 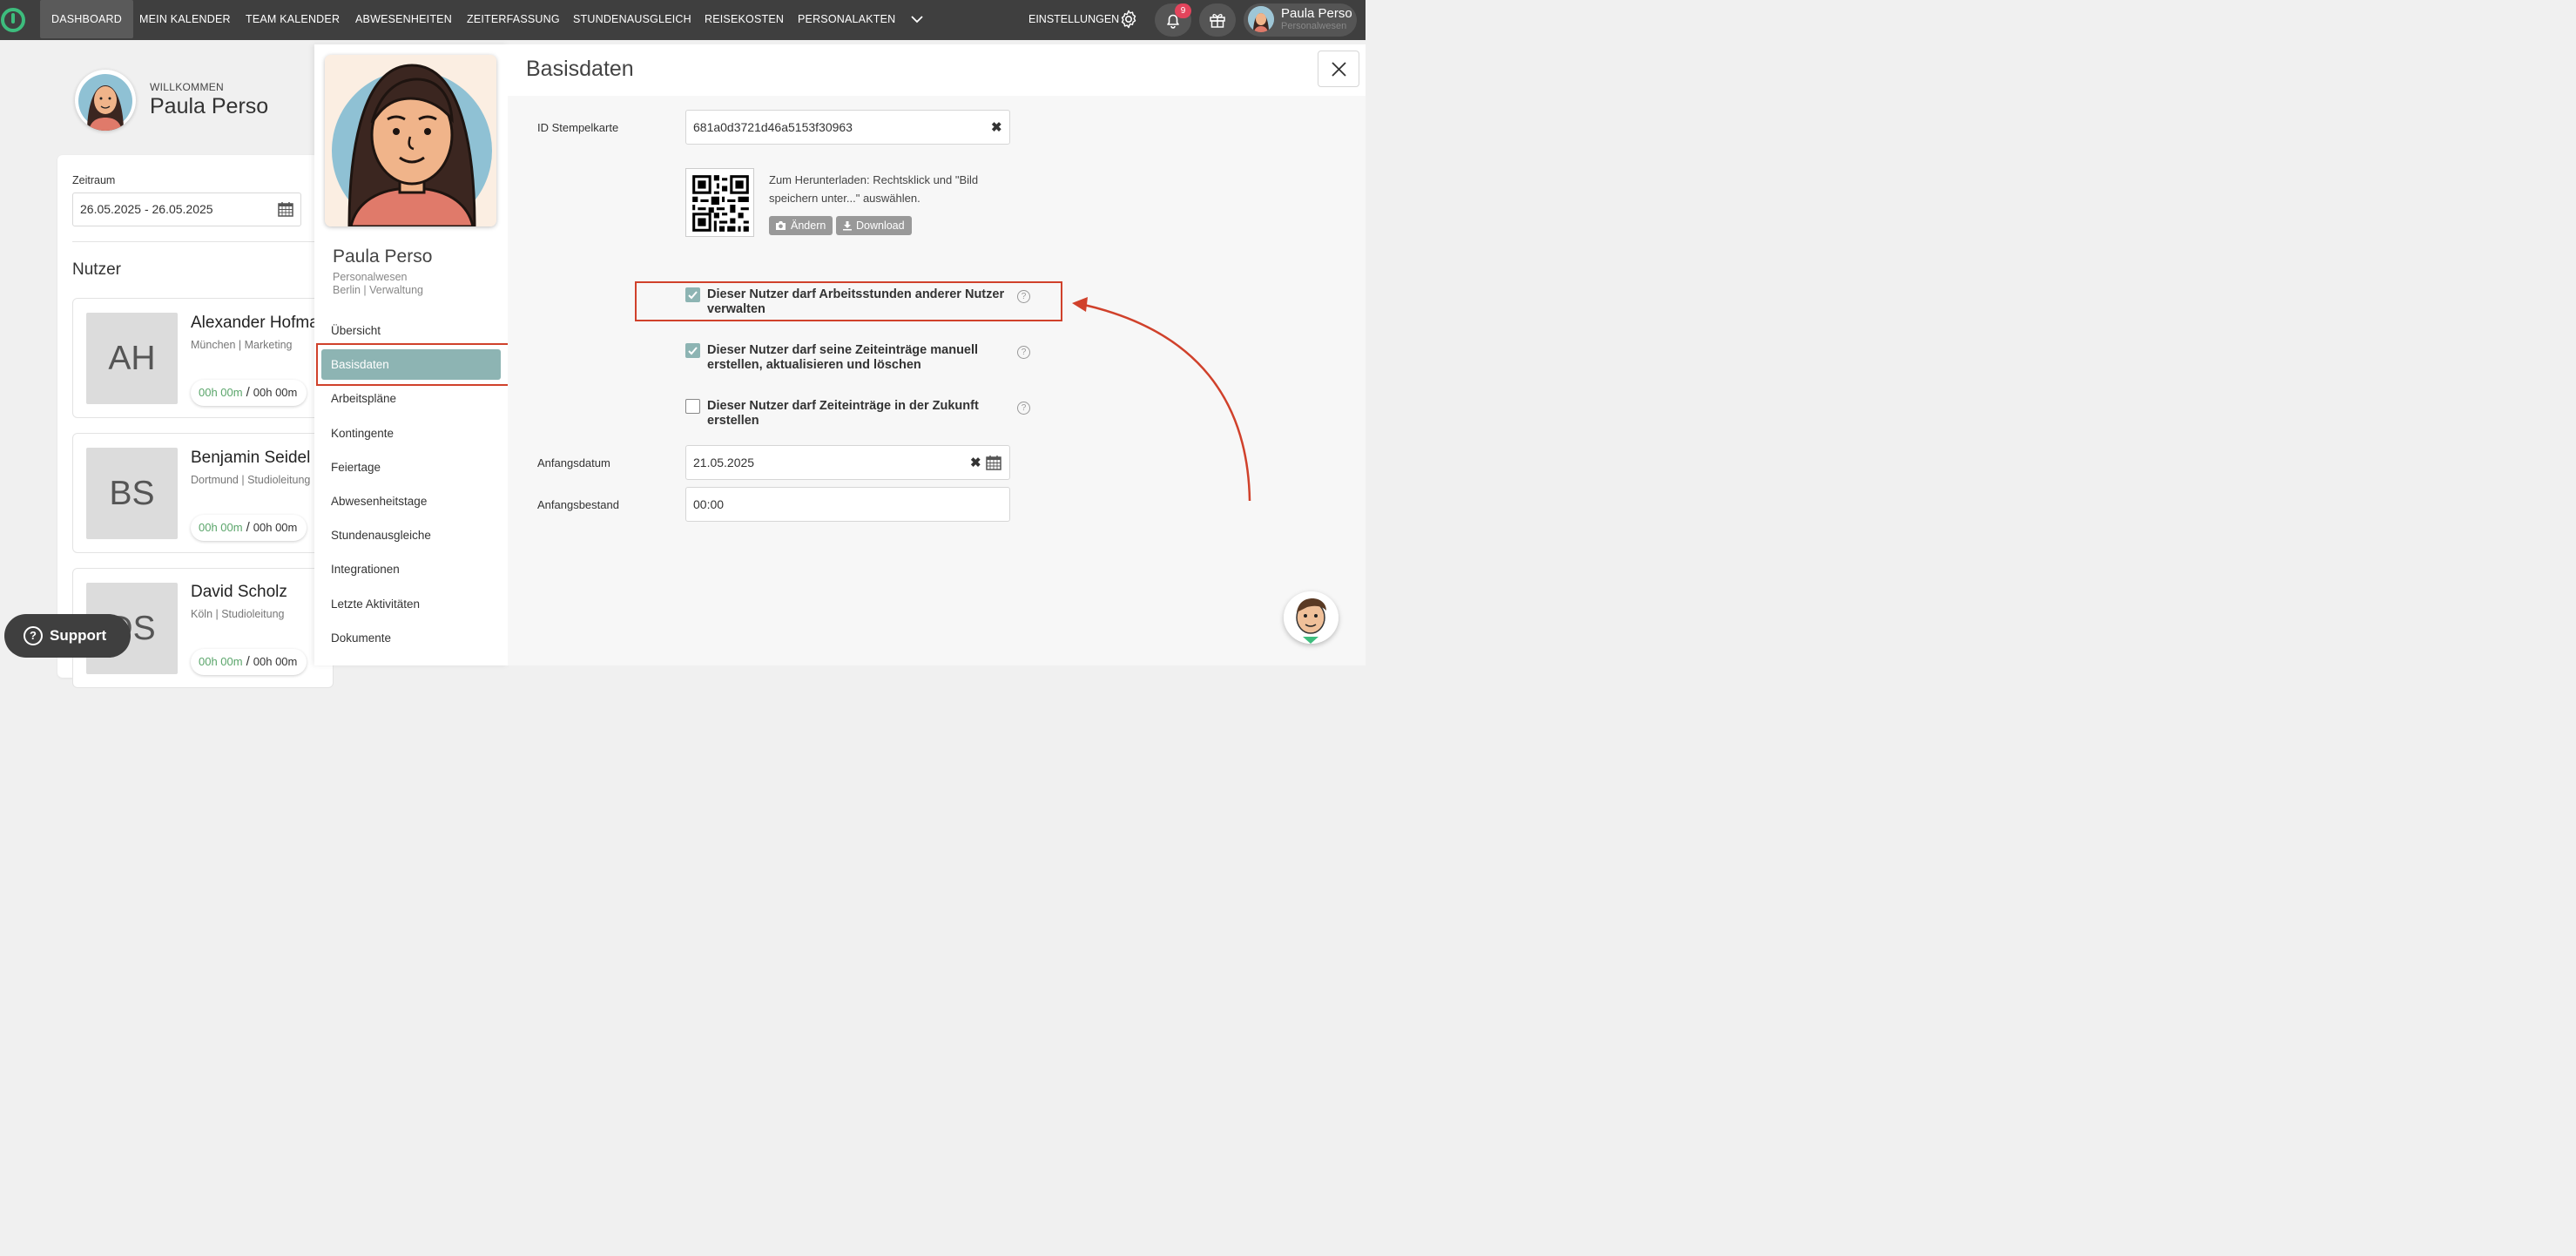 What do you see at coordinates (188, 87) in the screenshot?
I see `welcome-label: WILLKOMMEN` at bounding box center [188, 87].